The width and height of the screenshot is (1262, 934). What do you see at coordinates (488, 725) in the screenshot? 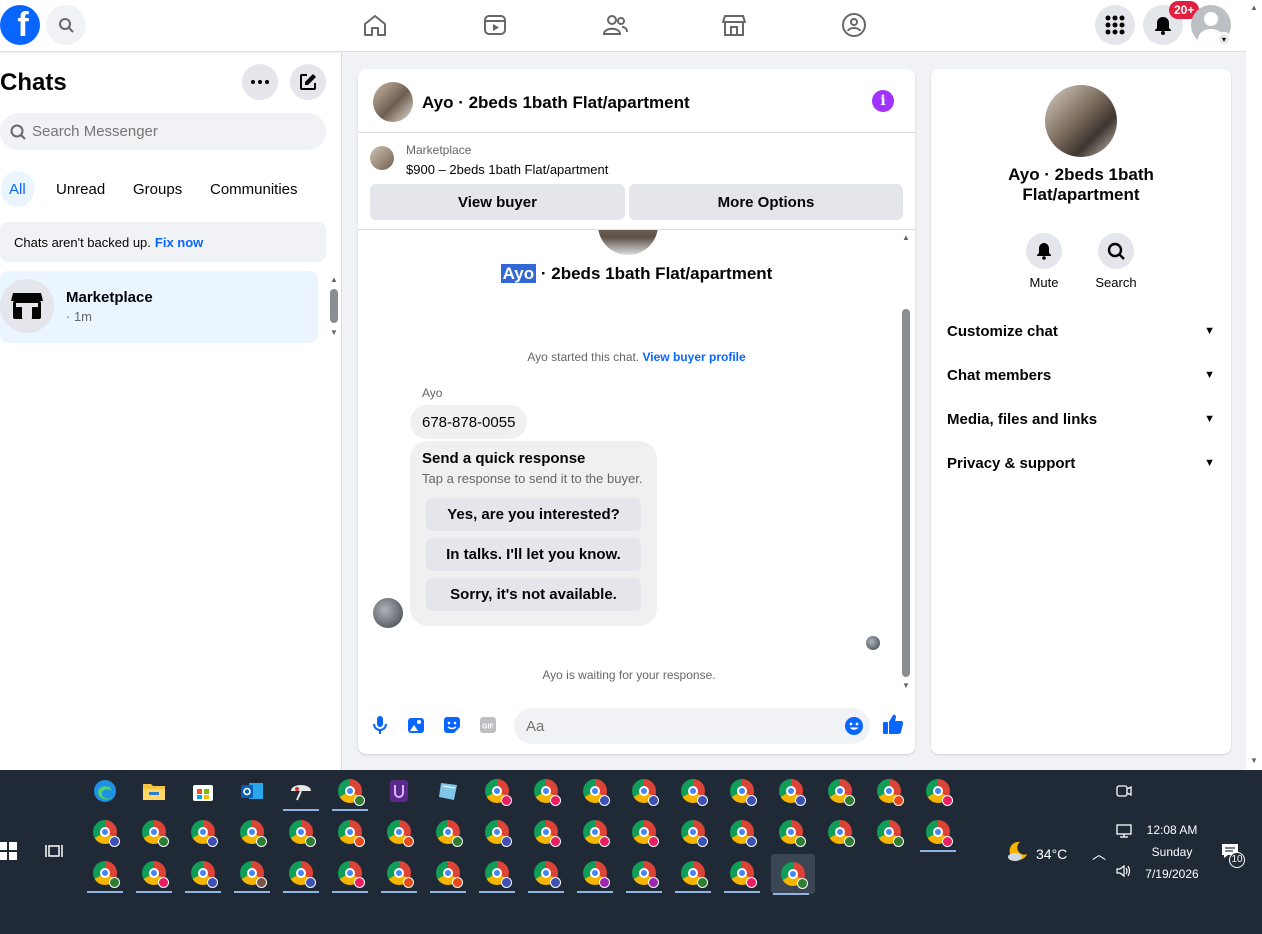
I see `gif-button: GIF` at bounding box center [488, 725].